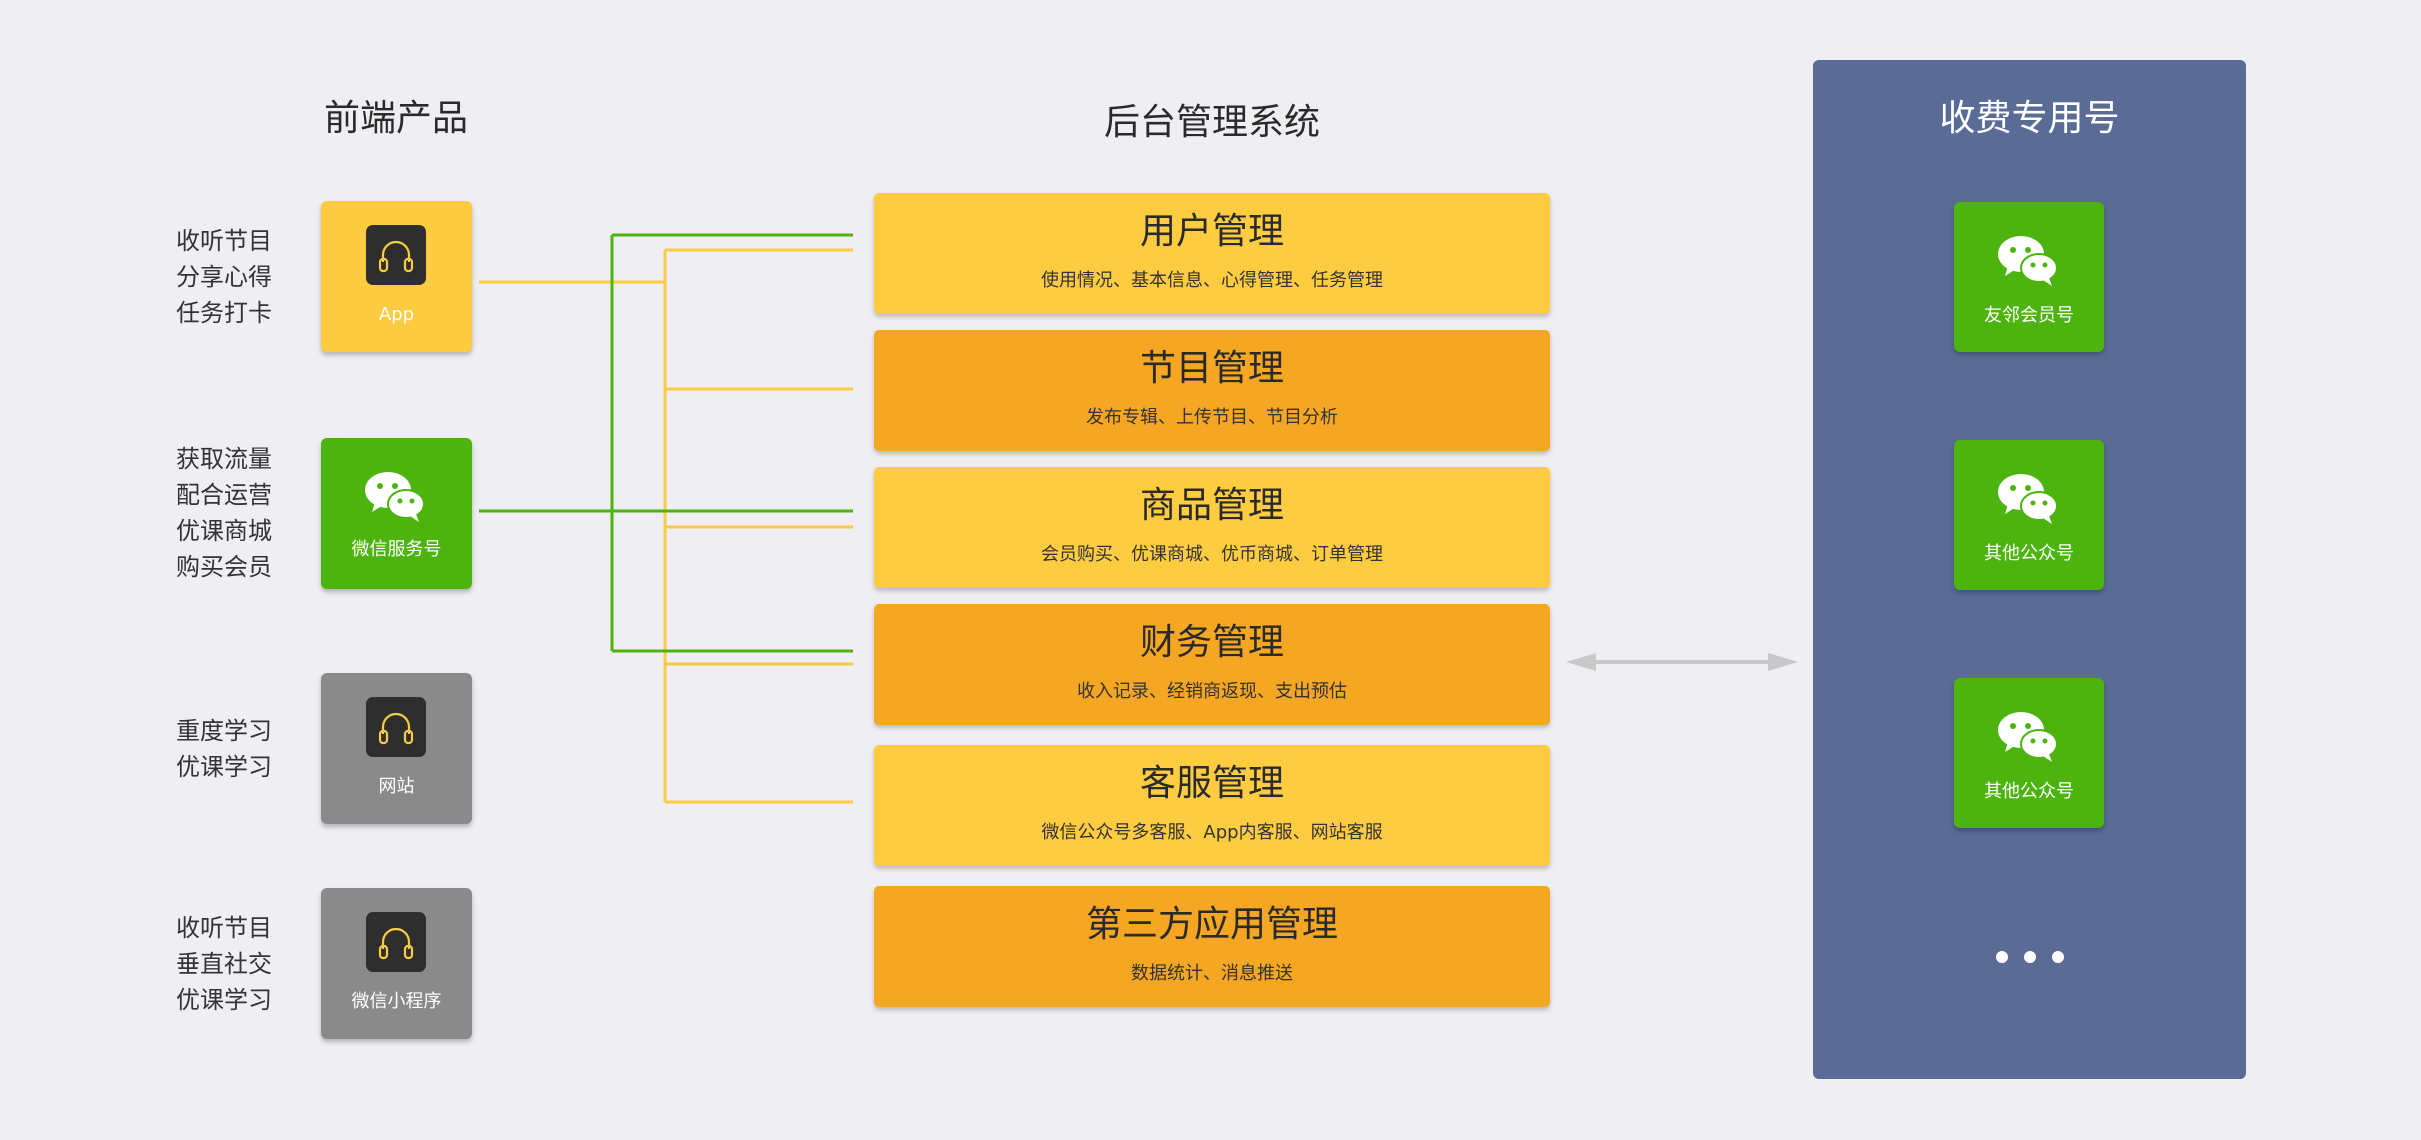 This screenshot has height=1140, width=2421. What do you see at coordinates (224, 731) in the screenshot?
I see `desc-line: 重度学习` at bounding box center [224, 731].